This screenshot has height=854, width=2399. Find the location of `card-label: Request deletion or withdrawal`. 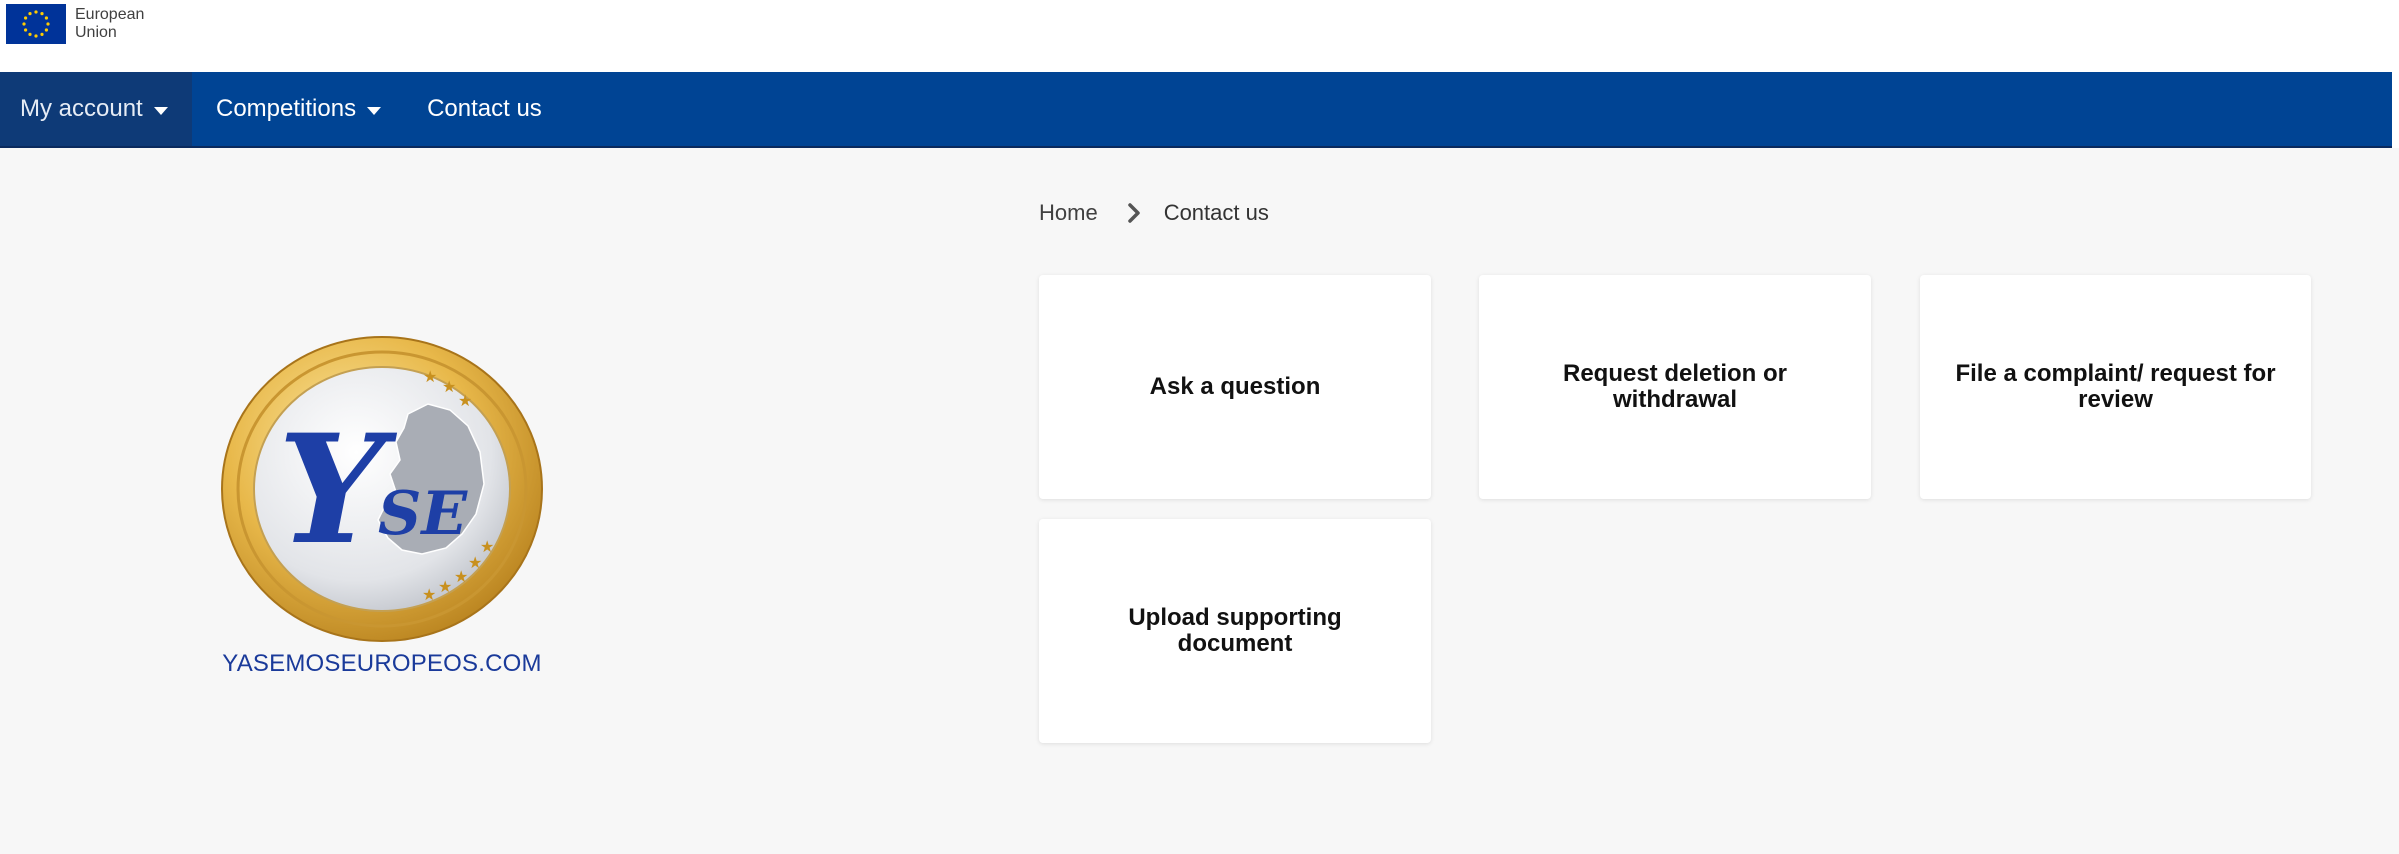

card-label: Request deletion or withdrawal is located at coordinates (1675, 386).